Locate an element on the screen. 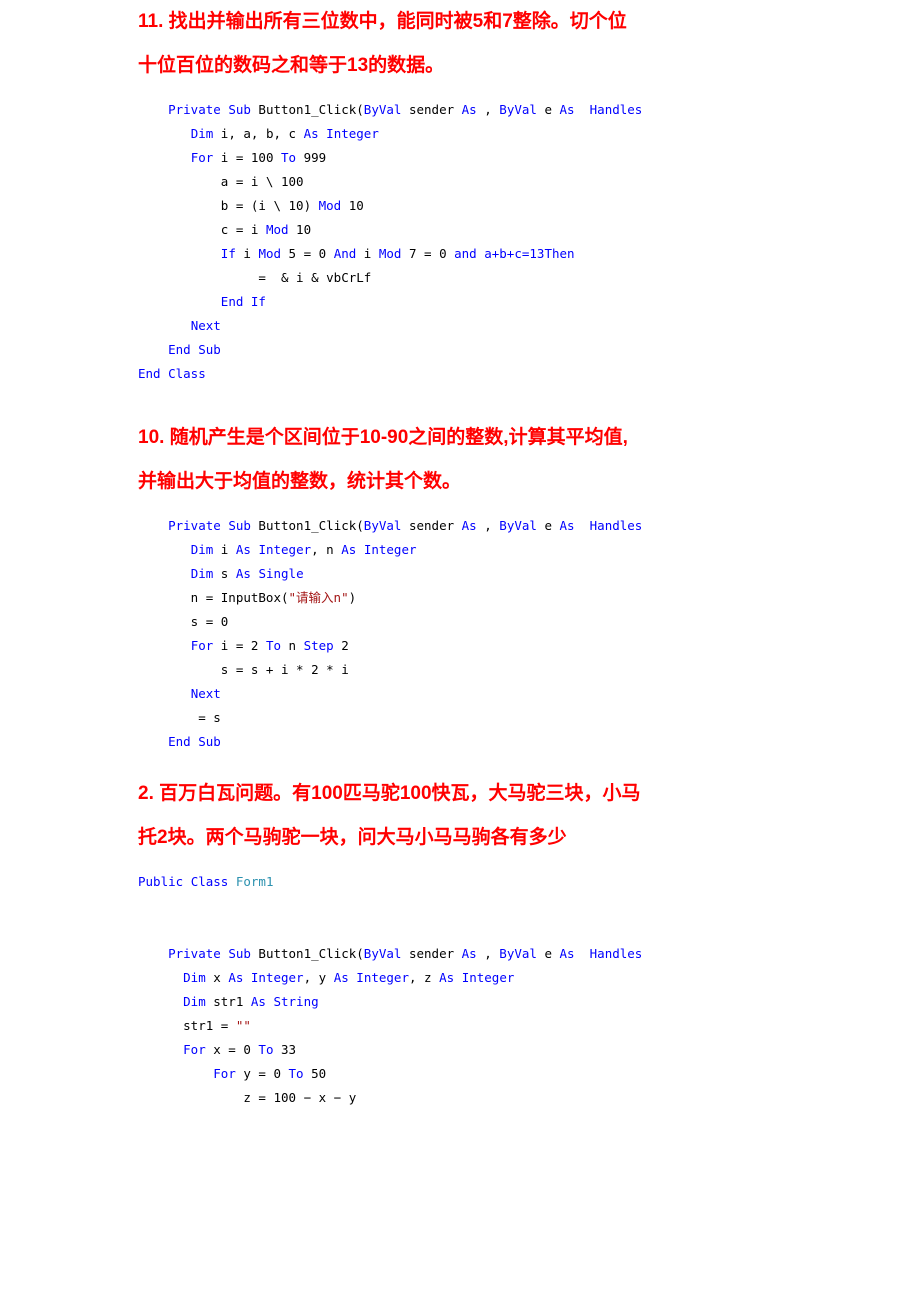 The image size is (920, 1302). code-line: c = i Mod 10 is located at coordinates (468, 230).